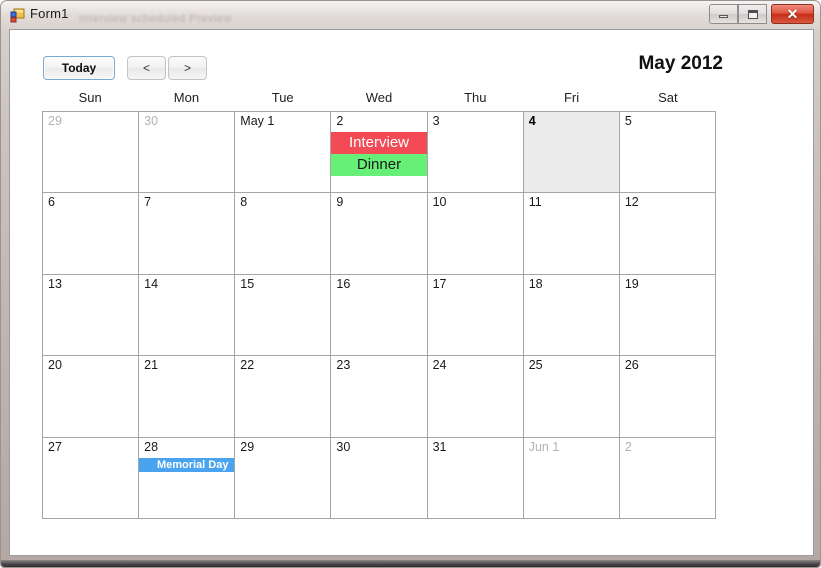 Image resolution: width=821 pixels, height=568 pixels. I want to click on close-button: ✕, so click(792, 14).